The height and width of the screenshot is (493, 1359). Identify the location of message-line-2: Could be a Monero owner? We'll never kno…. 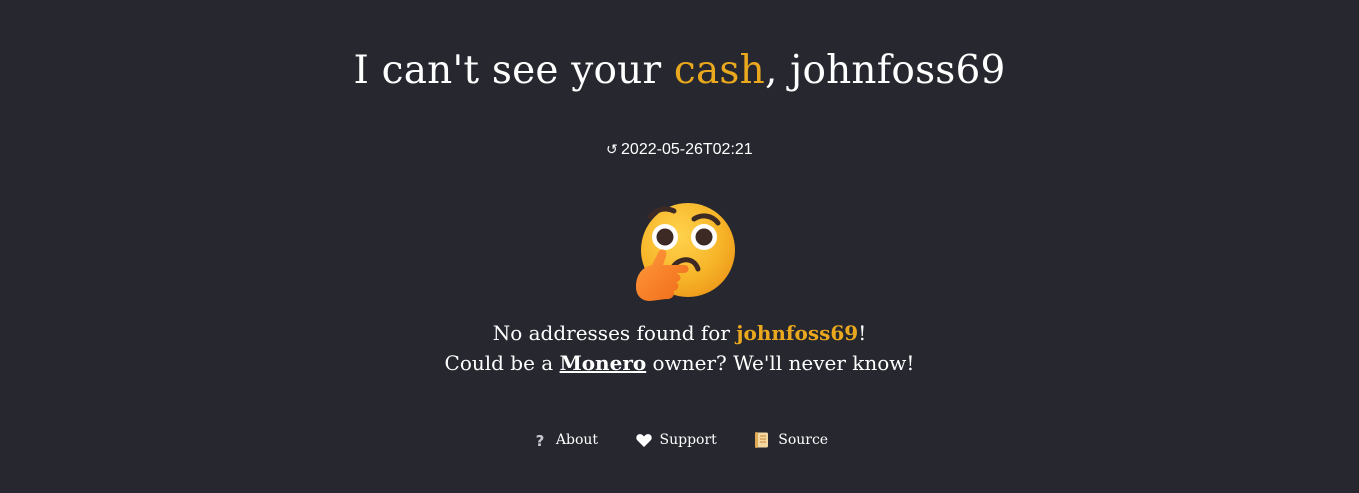
(679, 363).